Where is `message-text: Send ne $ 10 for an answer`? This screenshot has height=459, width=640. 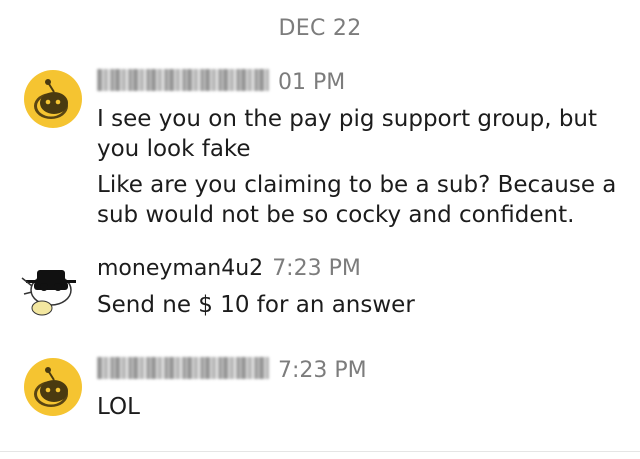 message-text: Send ne $ 10 for an answer is located at coordinates (256, 305).